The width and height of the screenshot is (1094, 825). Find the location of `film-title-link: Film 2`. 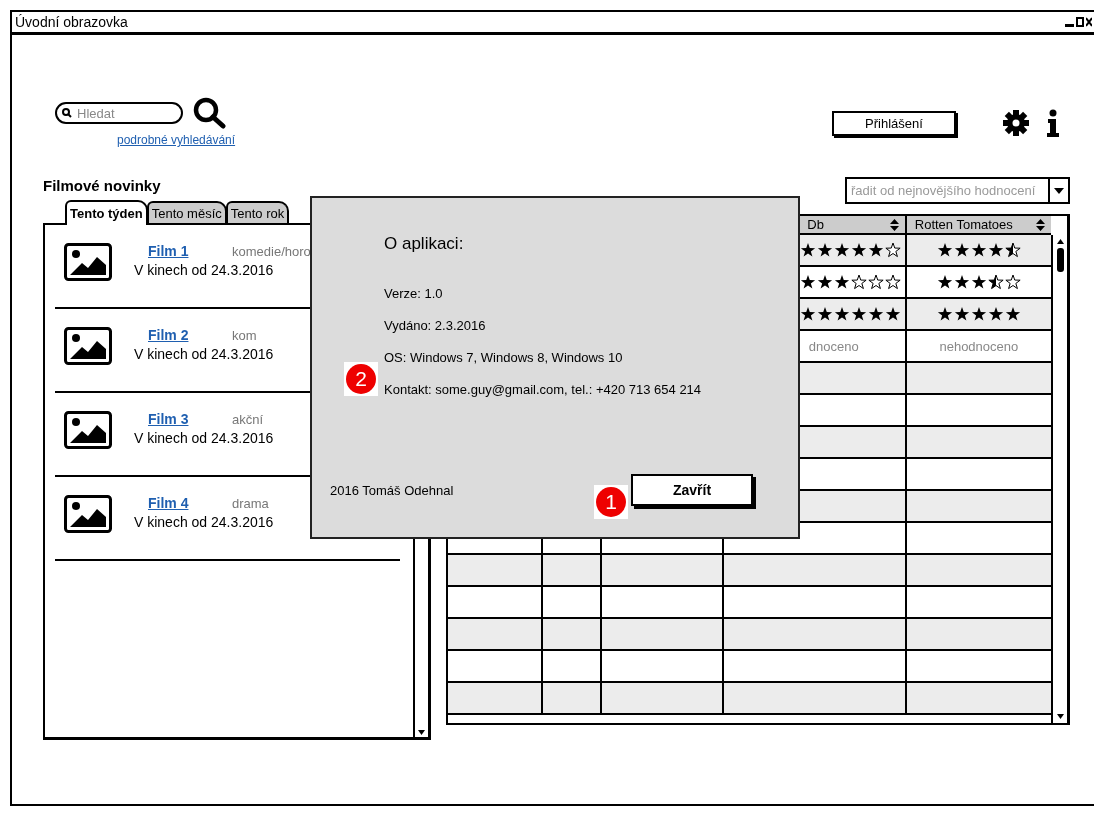

film-title-link: Film 2 is located at coordinates (190, 335).